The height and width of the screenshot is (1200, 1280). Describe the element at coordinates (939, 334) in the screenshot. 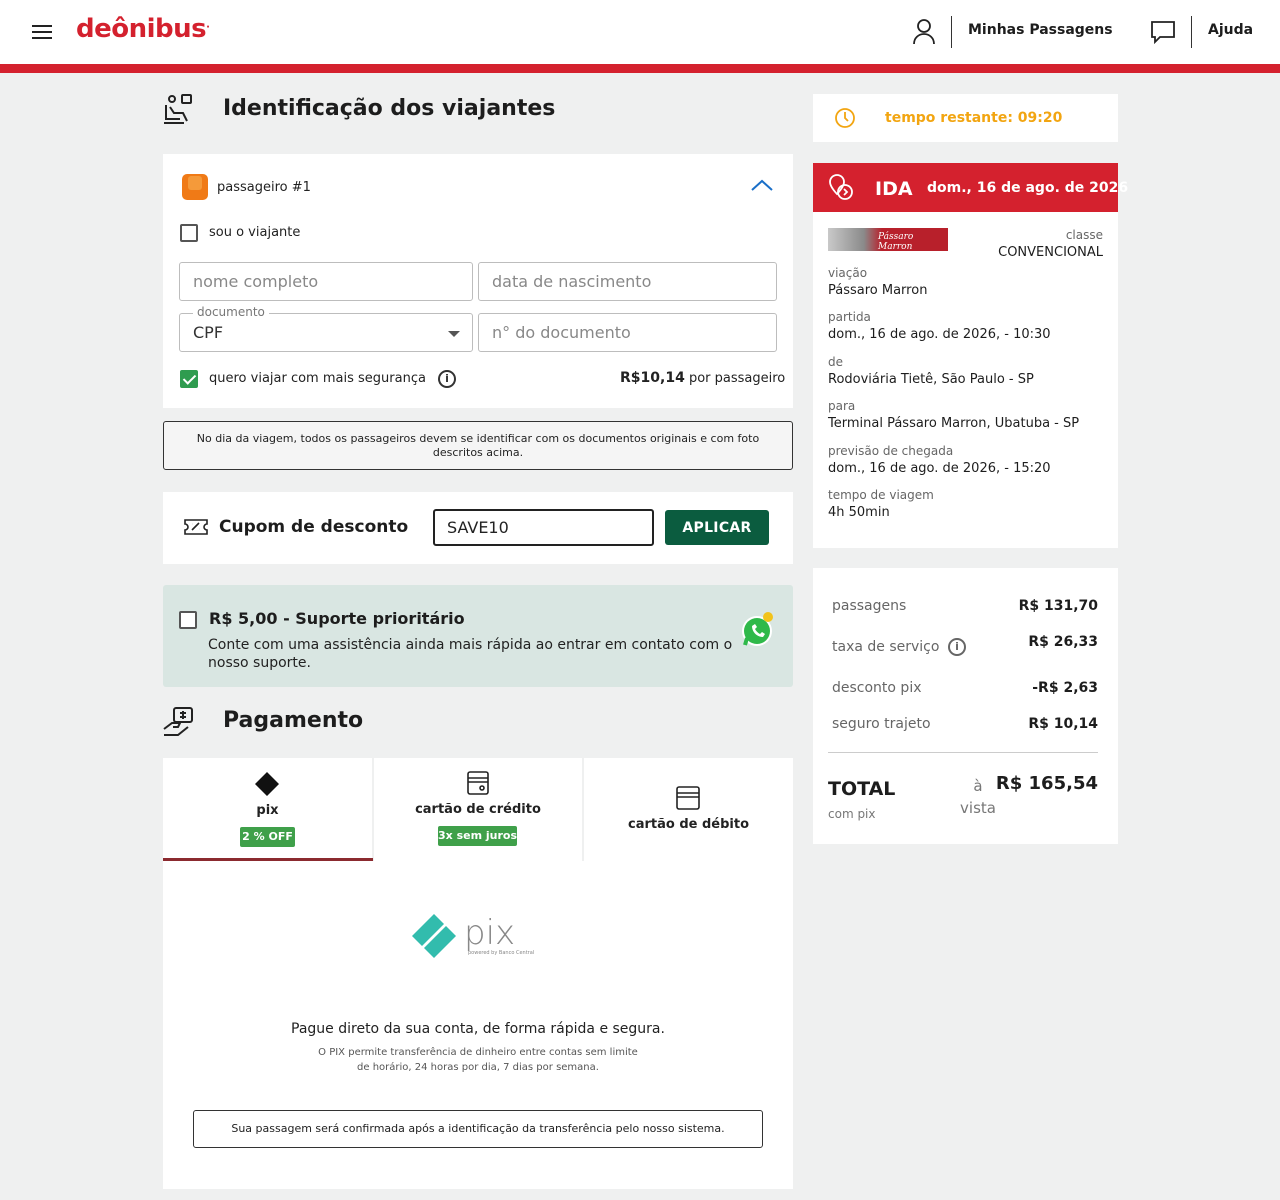

I see `departure-value: dom., 16 de ago. de 2026, - 10:30` at that location.